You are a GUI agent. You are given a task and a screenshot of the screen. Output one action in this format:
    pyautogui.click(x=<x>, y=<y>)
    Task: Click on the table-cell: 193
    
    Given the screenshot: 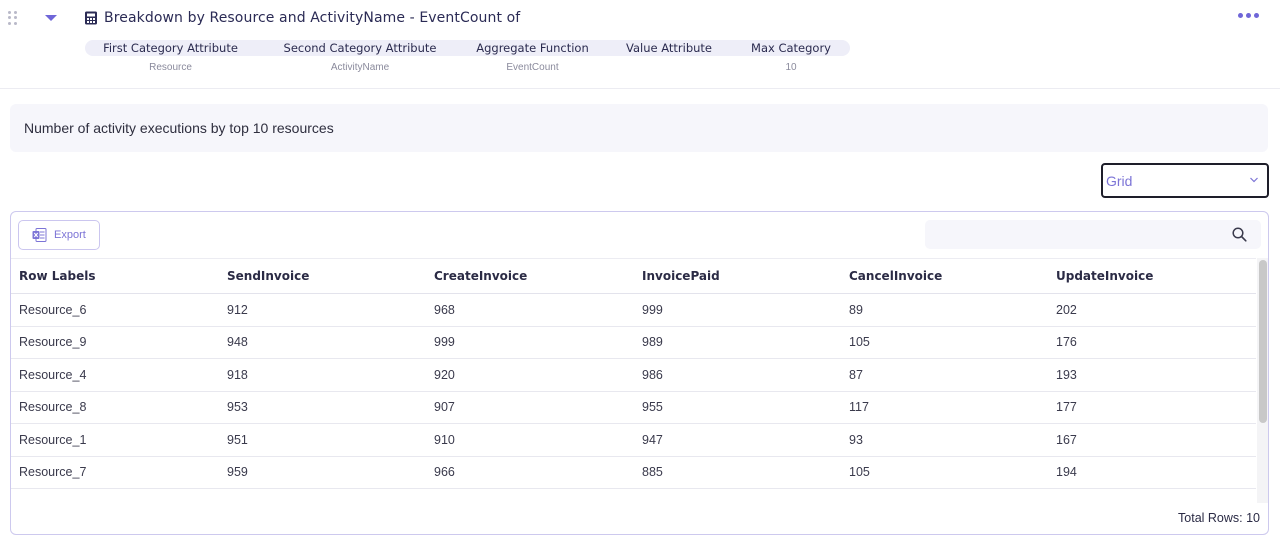 What is the action you would take?
    pyautogui.click(x=1152, y=375)
    